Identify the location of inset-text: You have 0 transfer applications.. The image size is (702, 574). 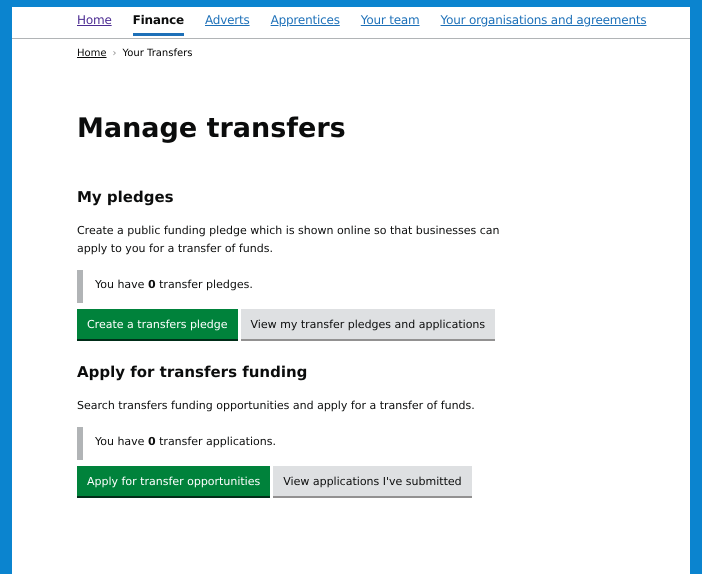
(181, 443).